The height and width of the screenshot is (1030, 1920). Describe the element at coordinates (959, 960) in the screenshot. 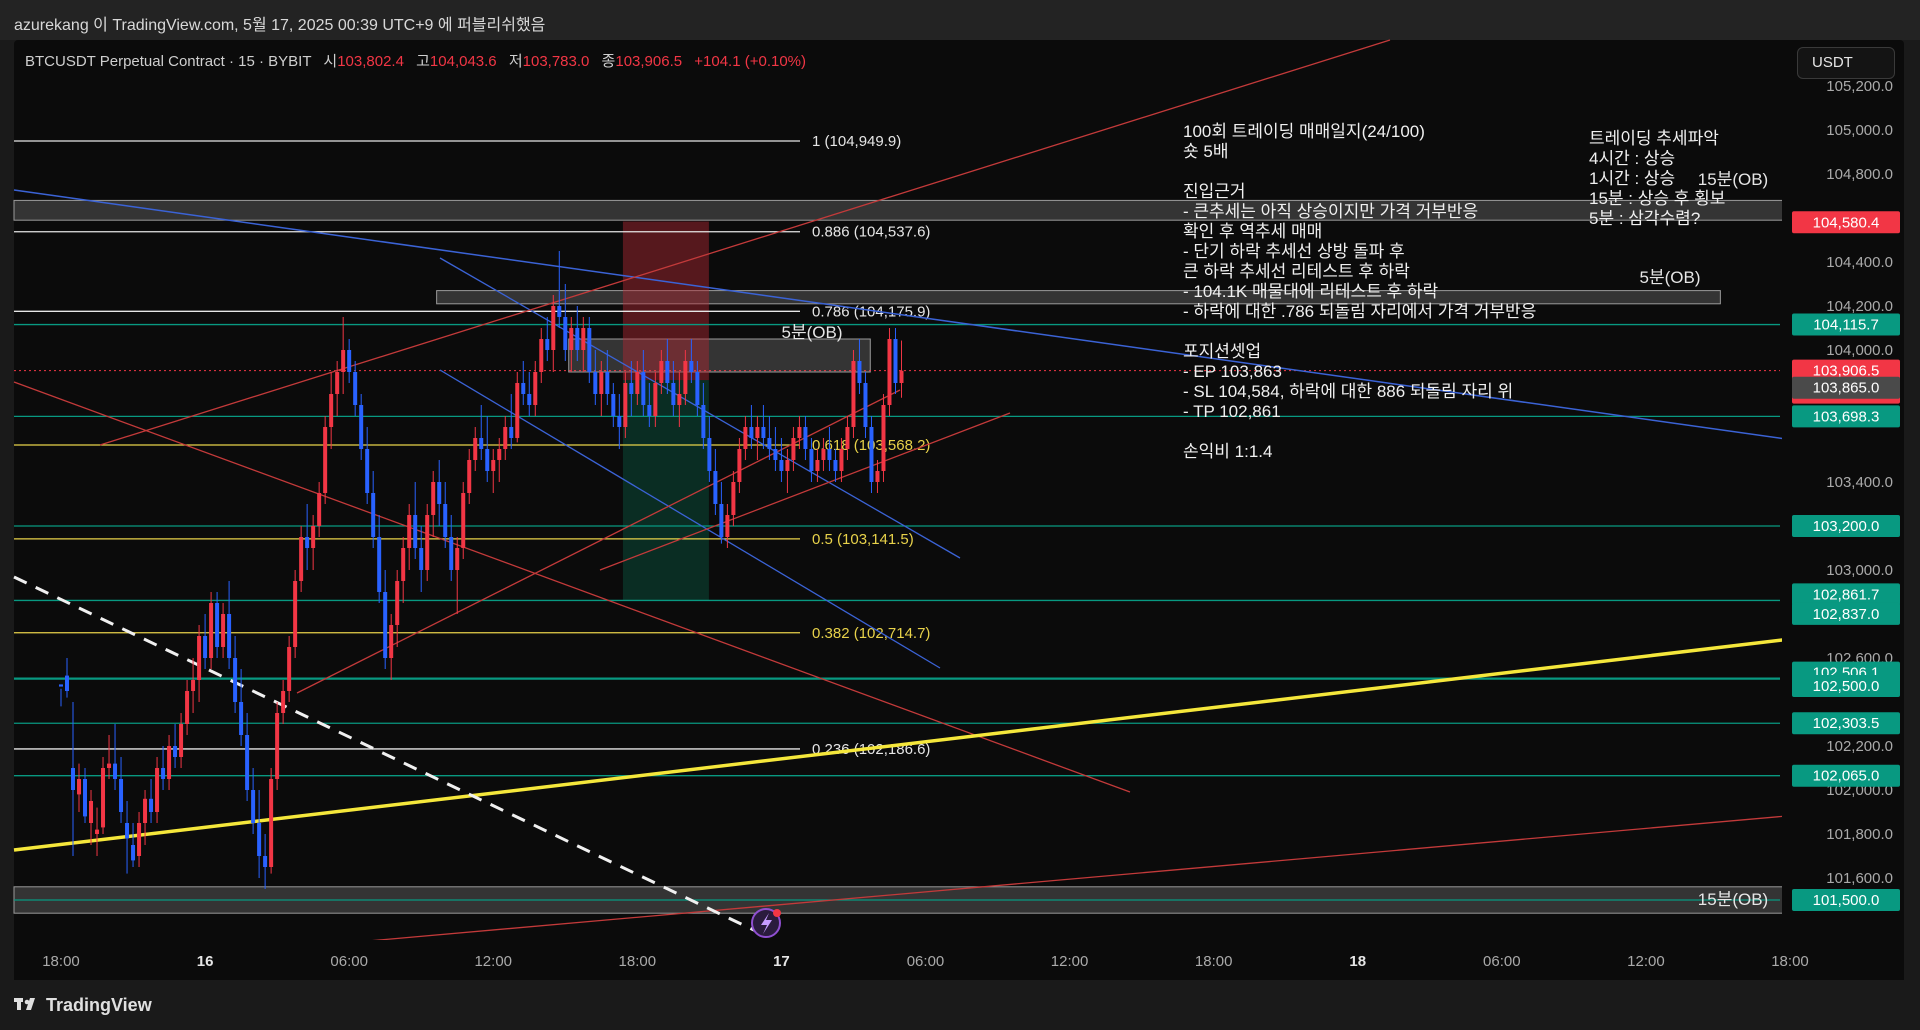

I see `time-axis` at that location.